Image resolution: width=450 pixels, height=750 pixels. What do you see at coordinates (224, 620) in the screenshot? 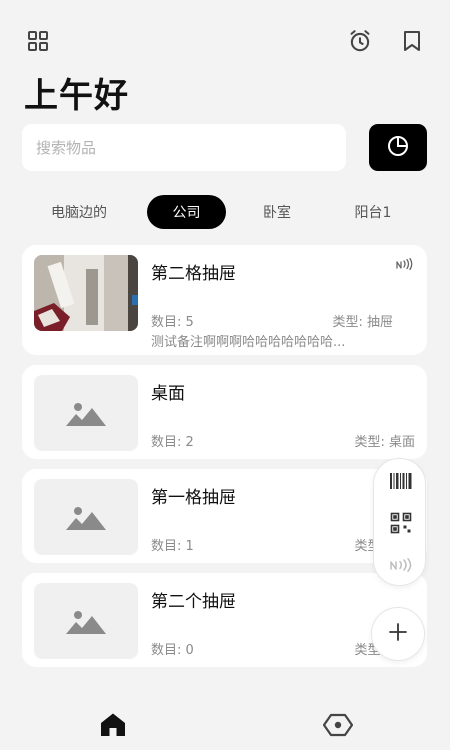
I see `list-item: 第二个抽屉 数目: 0 类型: 抽屉` at bounding box center [224, 620].